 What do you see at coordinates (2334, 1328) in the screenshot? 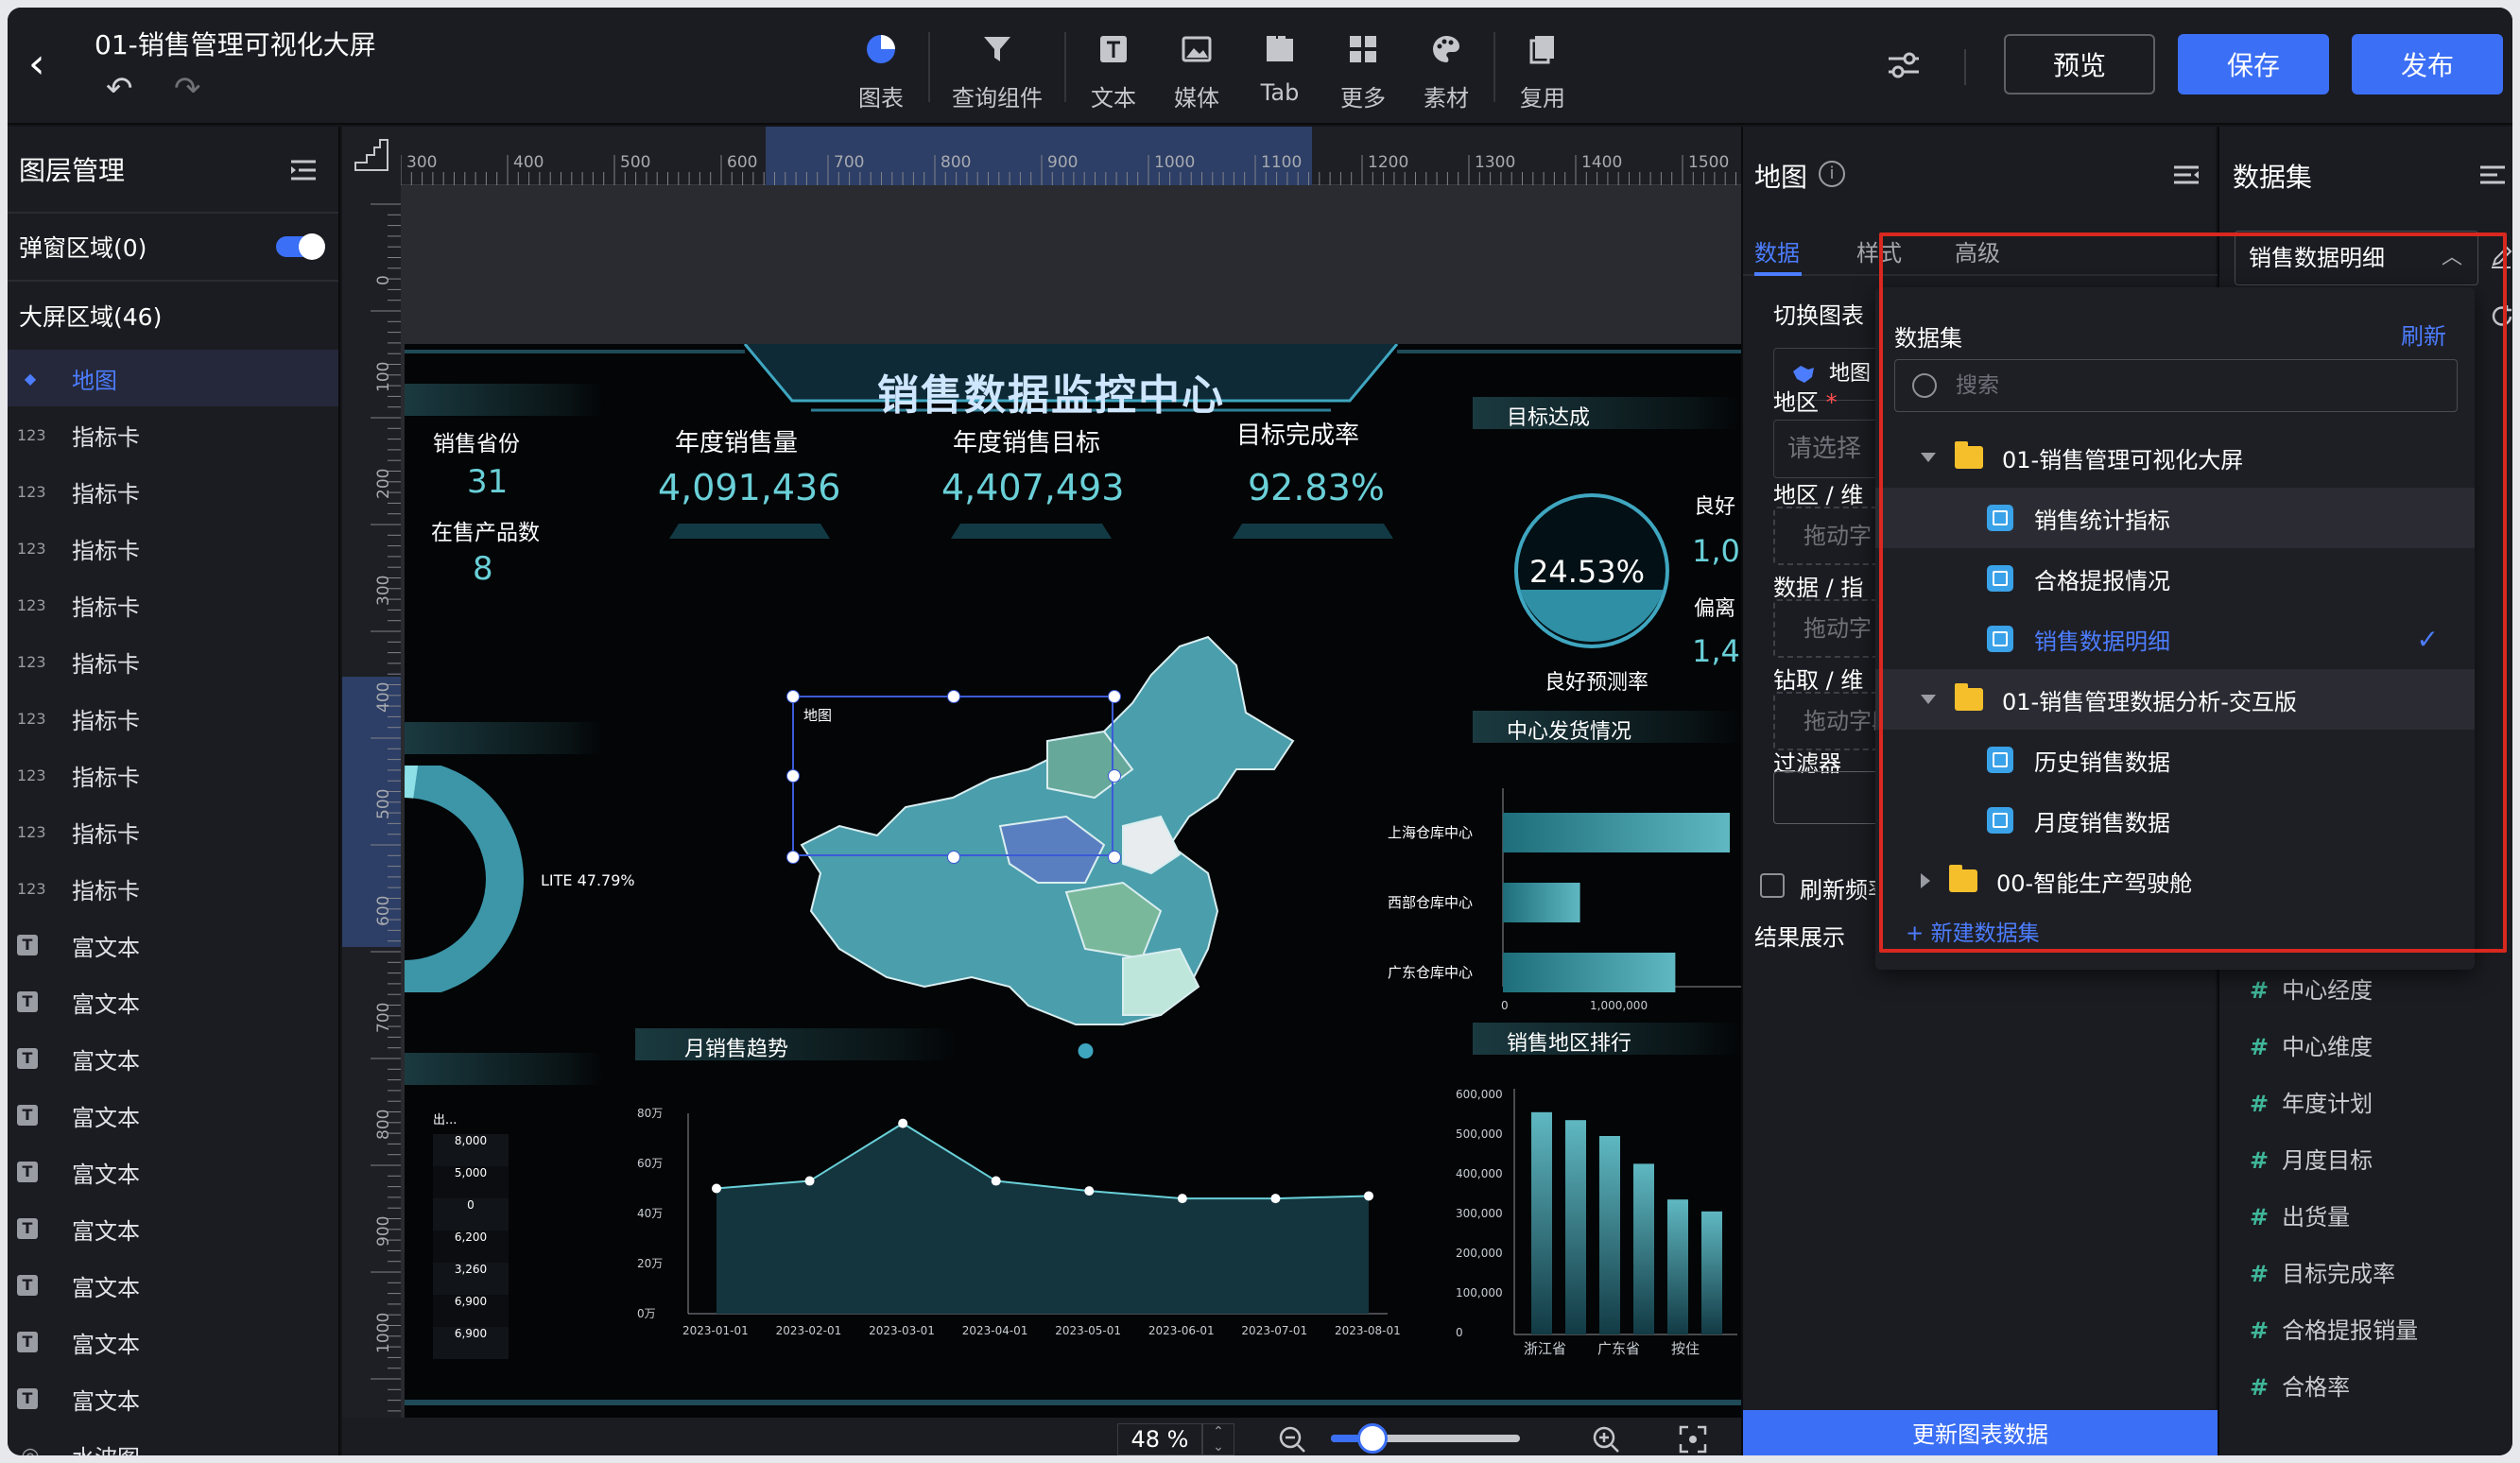
I see `dataset-field: # 合格提报销量` at bounding box center [2334, 1328].